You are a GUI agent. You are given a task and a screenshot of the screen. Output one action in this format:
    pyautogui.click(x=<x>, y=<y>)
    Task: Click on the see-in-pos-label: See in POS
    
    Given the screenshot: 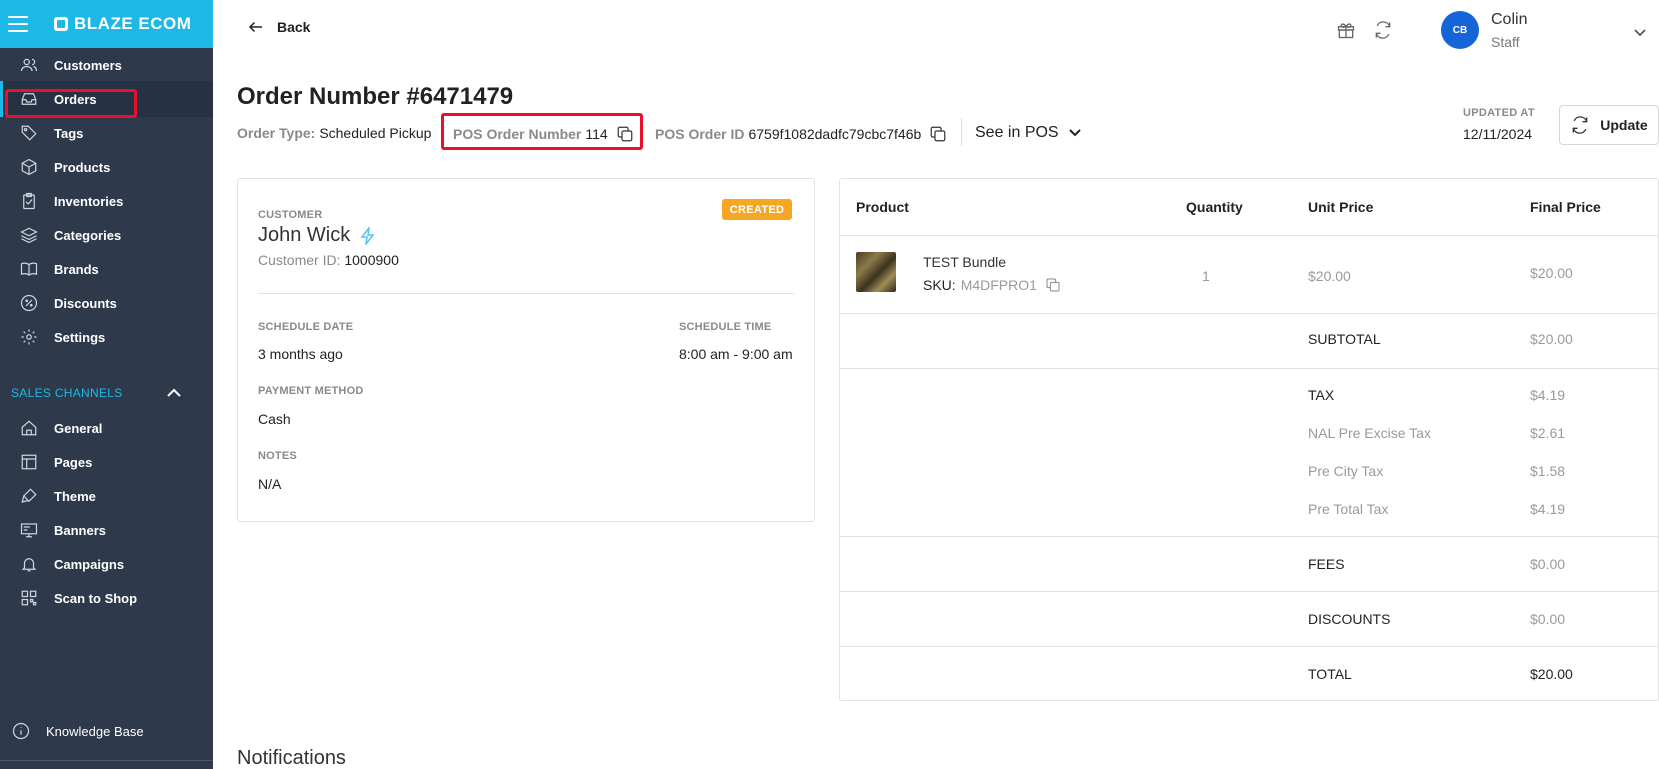 What is the action you would take?
    pyautogui.click(x=1017, y=132)
    